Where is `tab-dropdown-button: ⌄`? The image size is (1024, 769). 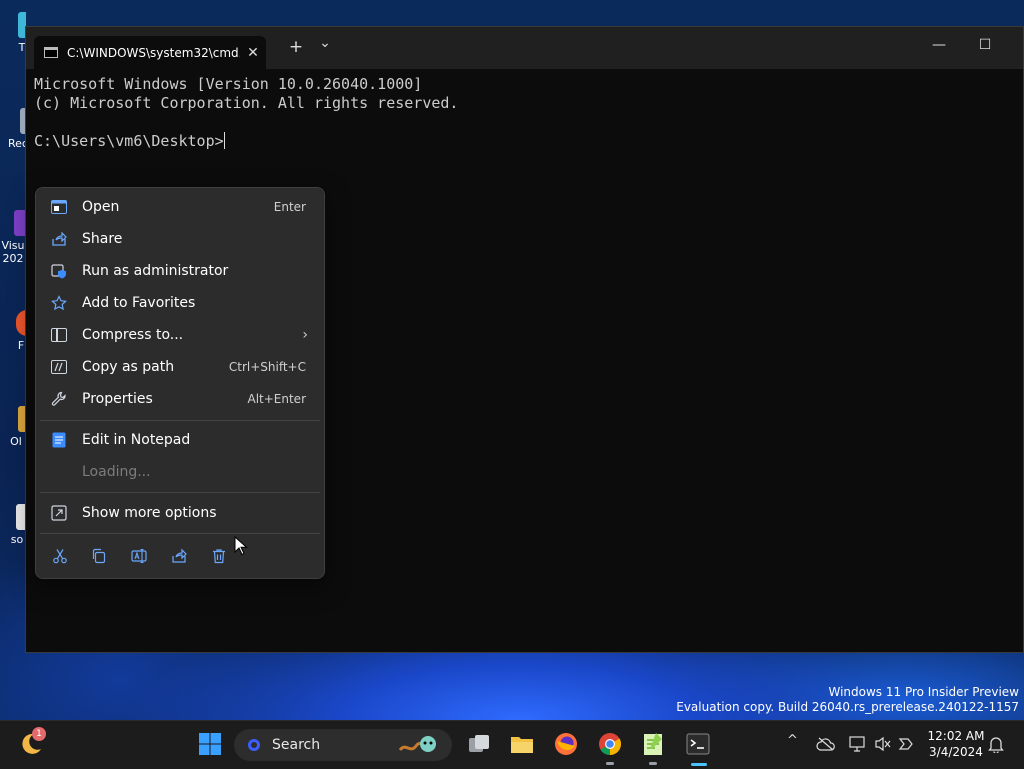
tab-dropdown-button: ⌄ is located at coordinates (325, 43).